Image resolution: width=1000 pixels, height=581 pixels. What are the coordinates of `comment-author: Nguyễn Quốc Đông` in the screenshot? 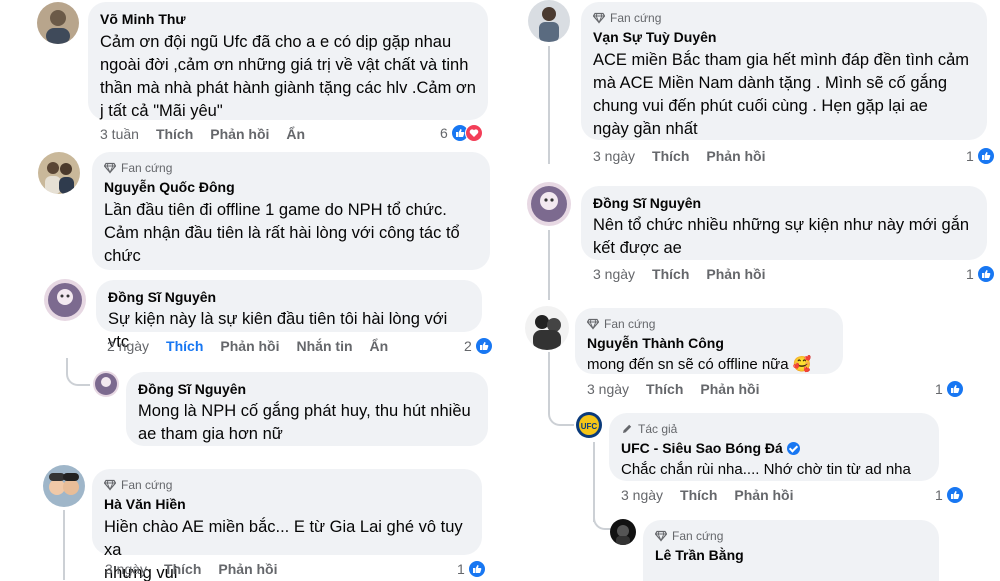 It's located at (291, 187).